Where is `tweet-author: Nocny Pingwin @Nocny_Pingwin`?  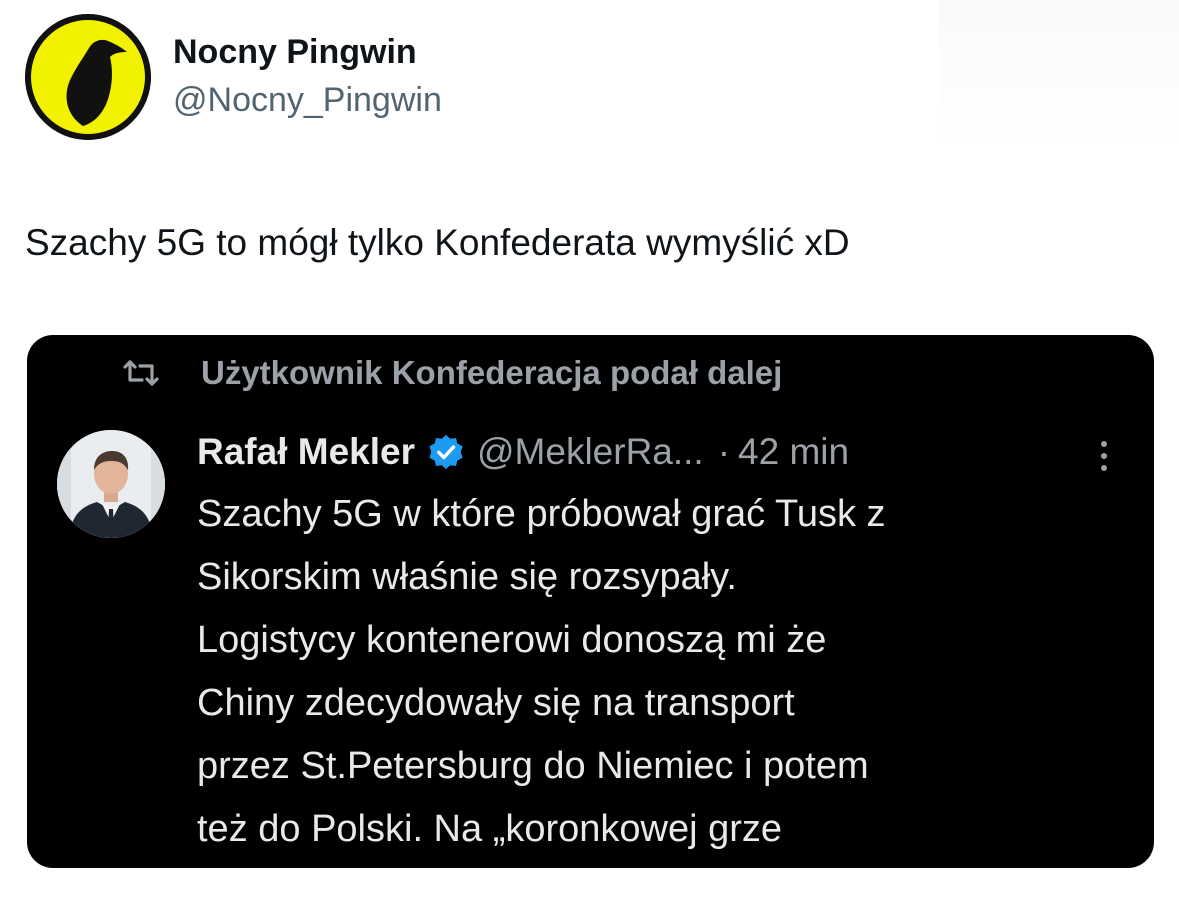
tweet-author: Nocny Pingwin @Nocny_Pingwin is located at coordinates (233, 77).